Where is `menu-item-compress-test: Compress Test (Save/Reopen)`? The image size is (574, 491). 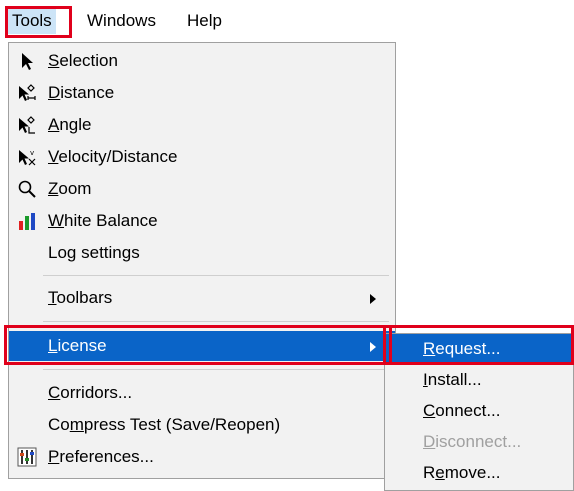 menu-item-compress-test: Compress Test (Save/Reopen) is located at coordinates (202, 425).